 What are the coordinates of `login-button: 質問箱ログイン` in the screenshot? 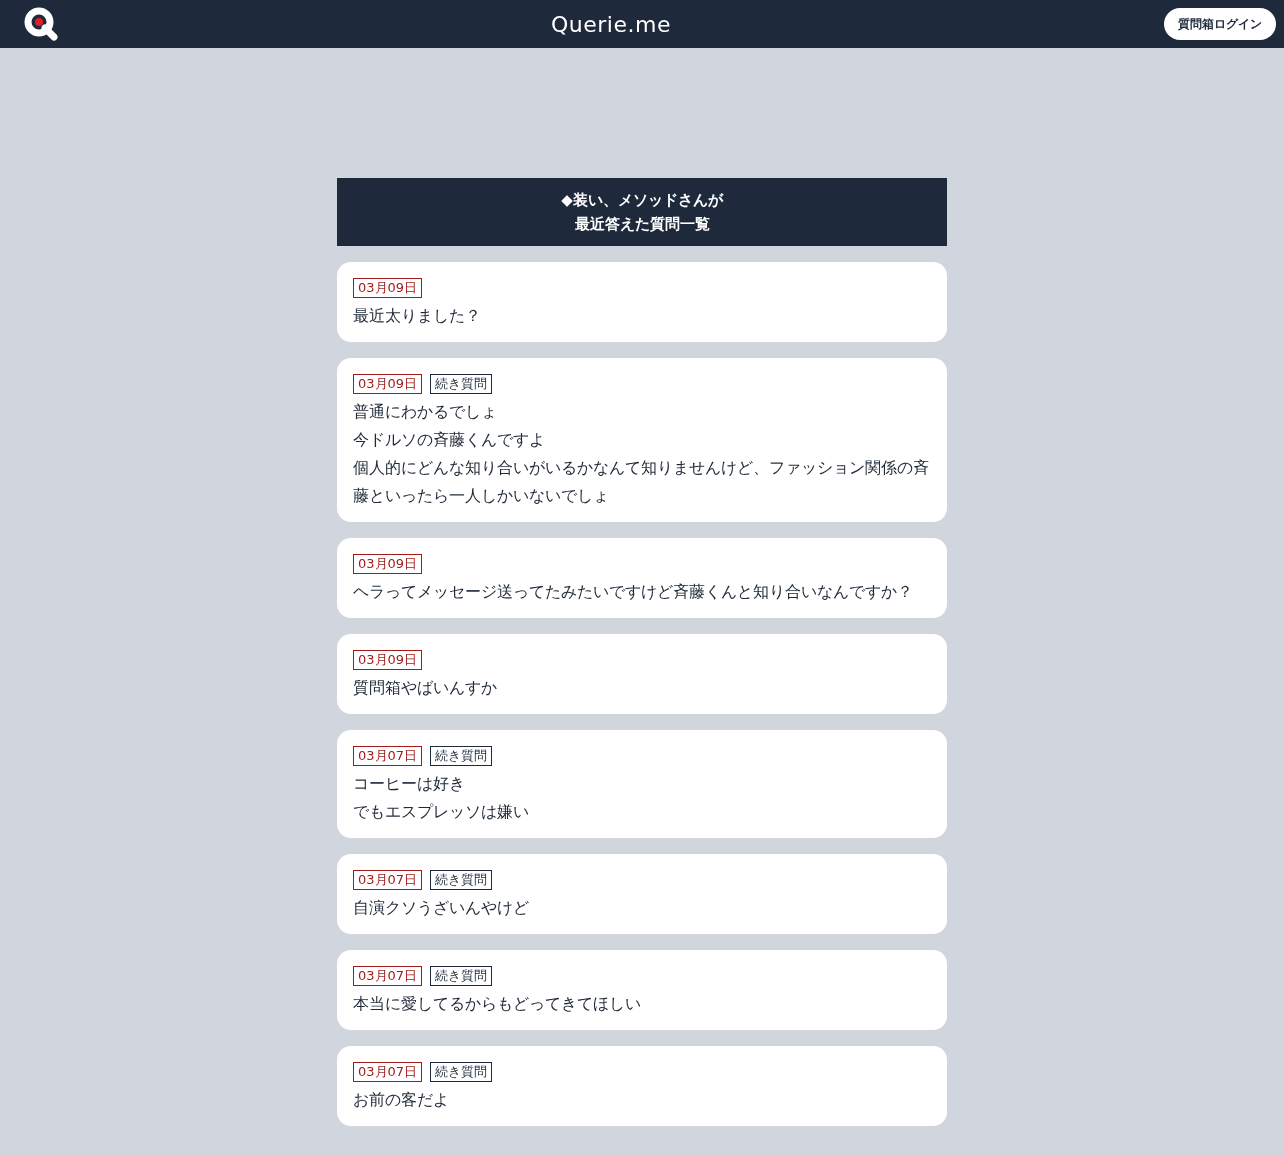 It's located at (1220, 24).